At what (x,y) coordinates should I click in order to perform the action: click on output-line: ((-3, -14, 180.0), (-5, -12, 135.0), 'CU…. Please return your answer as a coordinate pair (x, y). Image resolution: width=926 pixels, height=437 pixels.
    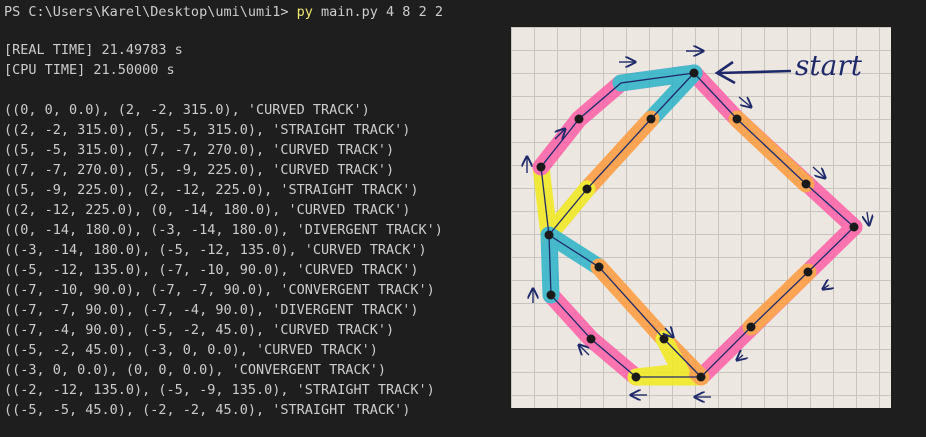
    Looking at the image, I should click on (215, 250).